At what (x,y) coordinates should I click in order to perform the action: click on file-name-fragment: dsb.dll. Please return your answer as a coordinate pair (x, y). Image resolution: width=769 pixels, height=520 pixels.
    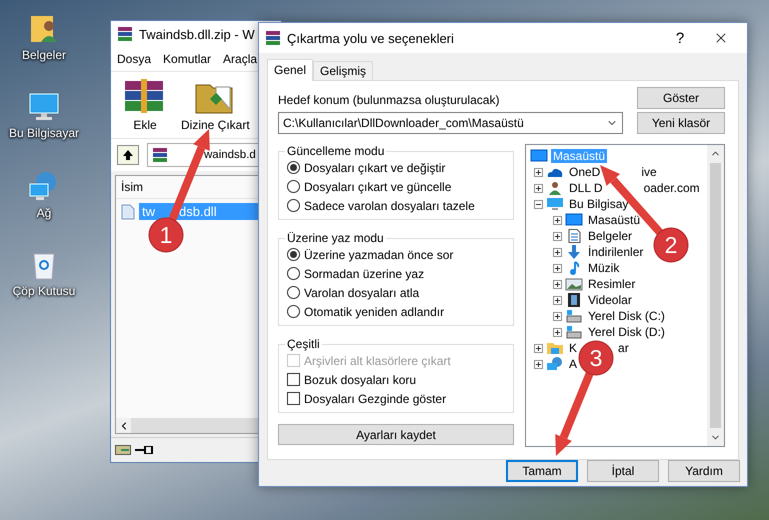
    Looking at the image, I should click on (198, 211).